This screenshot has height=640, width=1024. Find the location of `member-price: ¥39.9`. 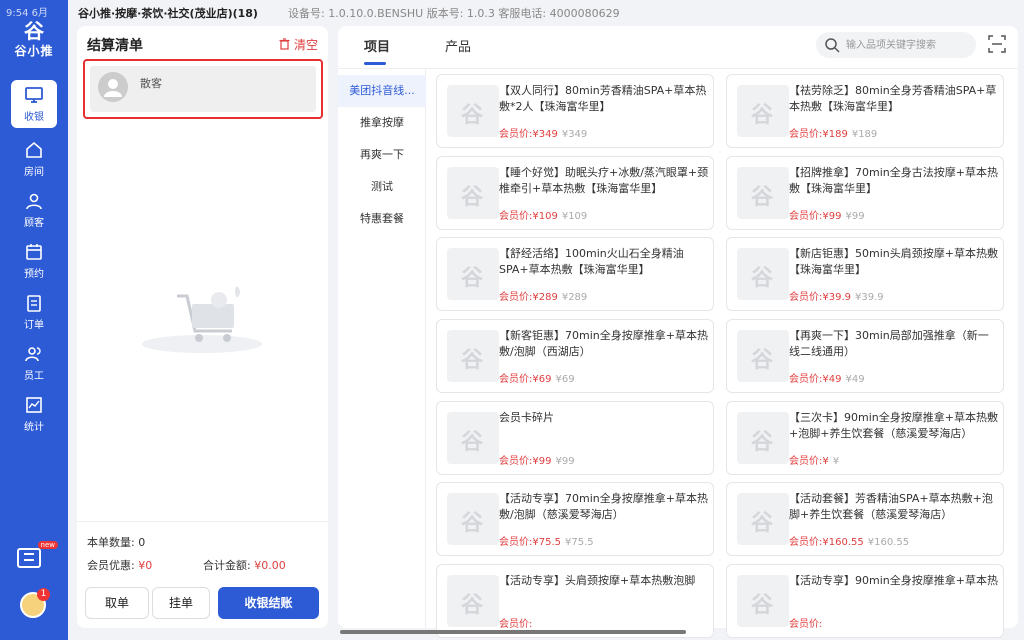

member-price: ¥39.9 is located at coordinates (837, 297).